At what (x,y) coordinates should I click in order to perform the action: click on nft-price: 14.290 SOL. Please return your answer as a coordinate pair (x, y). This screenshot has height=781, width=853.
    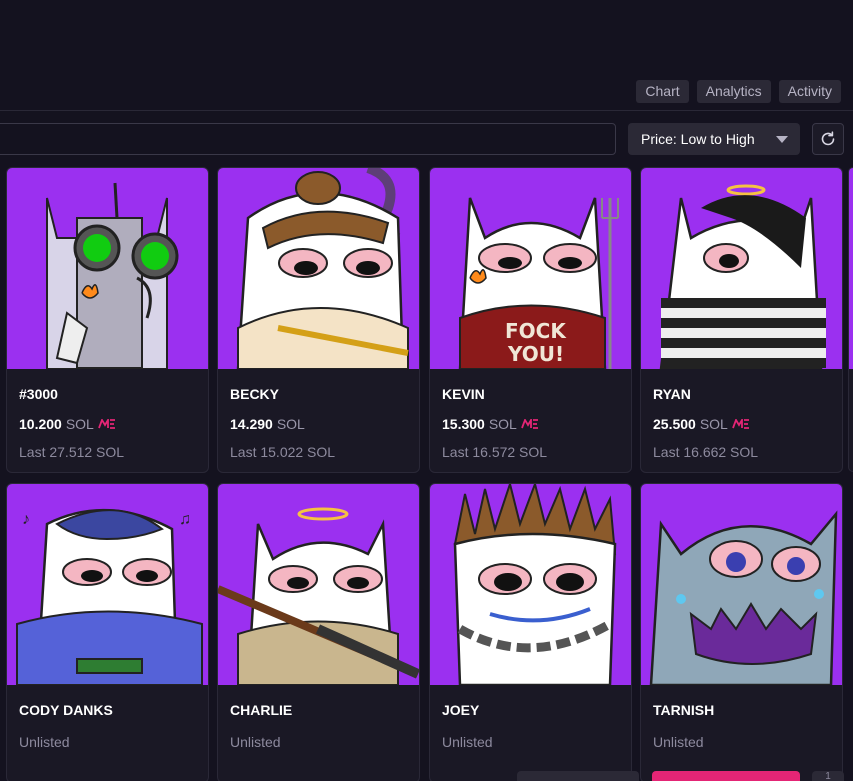
    Looking at the image, I should click on (267, 424).